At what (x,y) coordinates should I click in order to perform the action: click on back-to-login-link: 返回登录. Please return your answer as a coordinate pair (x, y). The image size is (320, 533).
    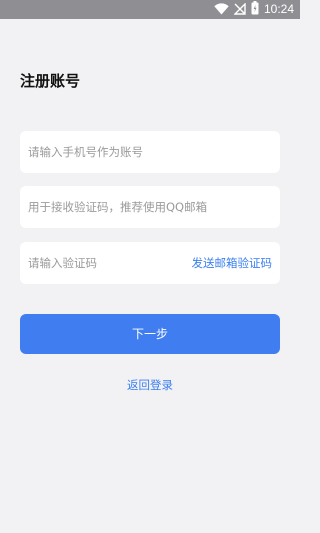
    Looking at the image, I should click on (150, 385).